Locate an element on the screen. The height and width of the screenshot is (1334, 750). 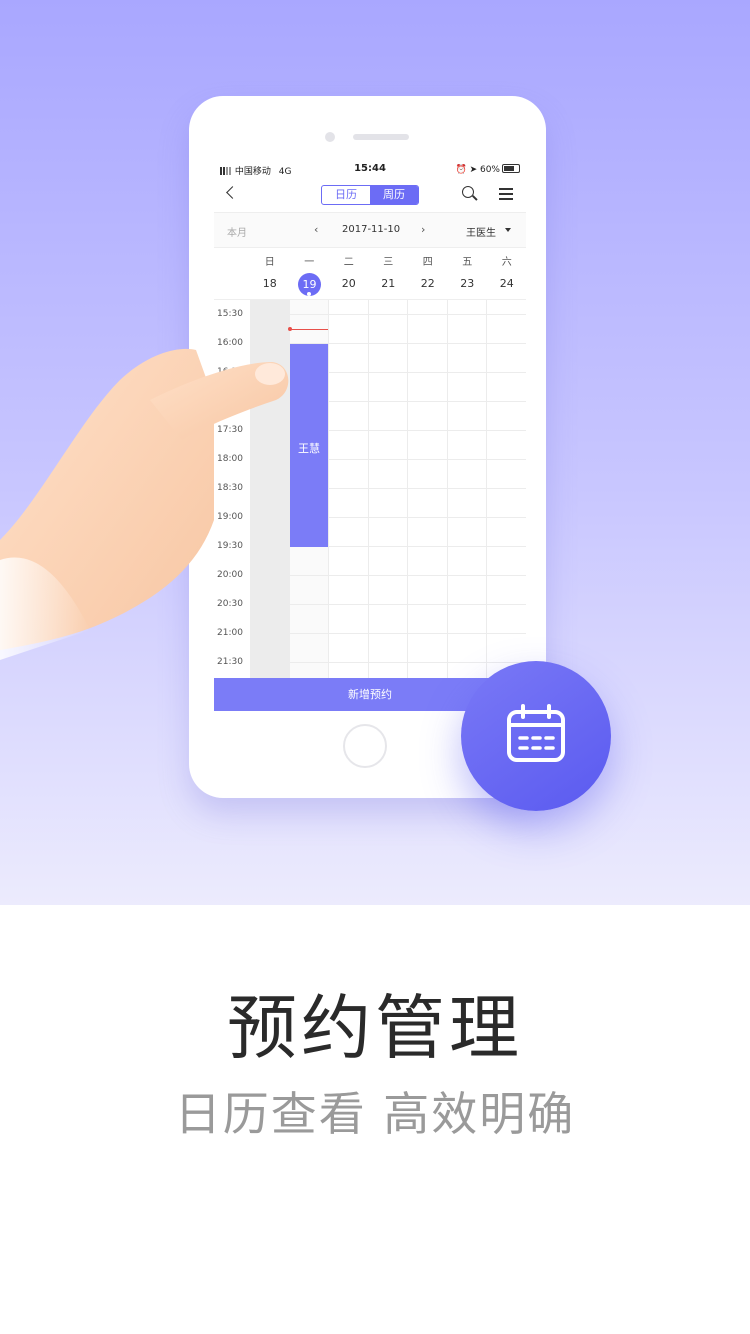
this-month-button: 本月 is located at coordinates (237, 231).